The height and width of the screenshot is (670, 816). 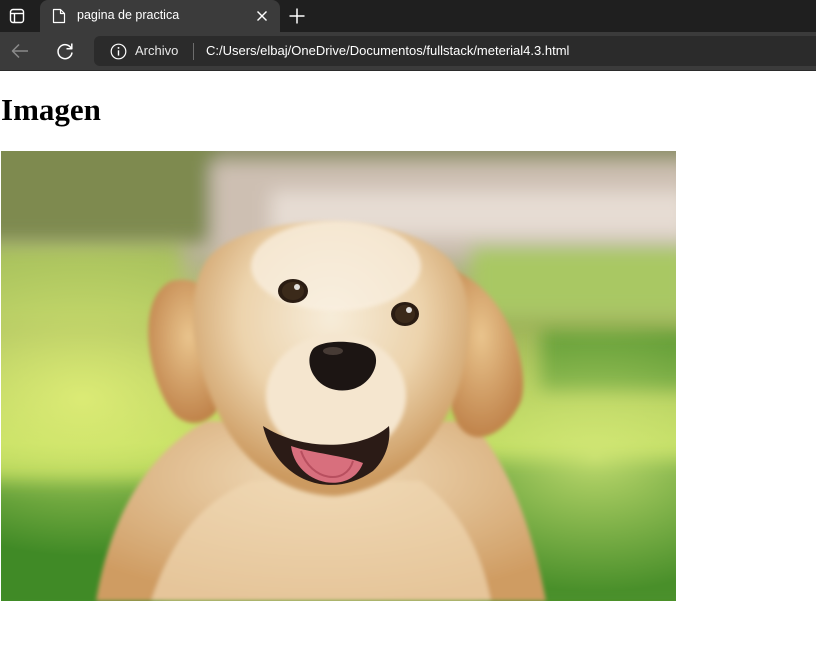 What do you see at coordinates (59, 16) in the screenshot?
I see `page-file-icon` at bounding box center [59, 16].